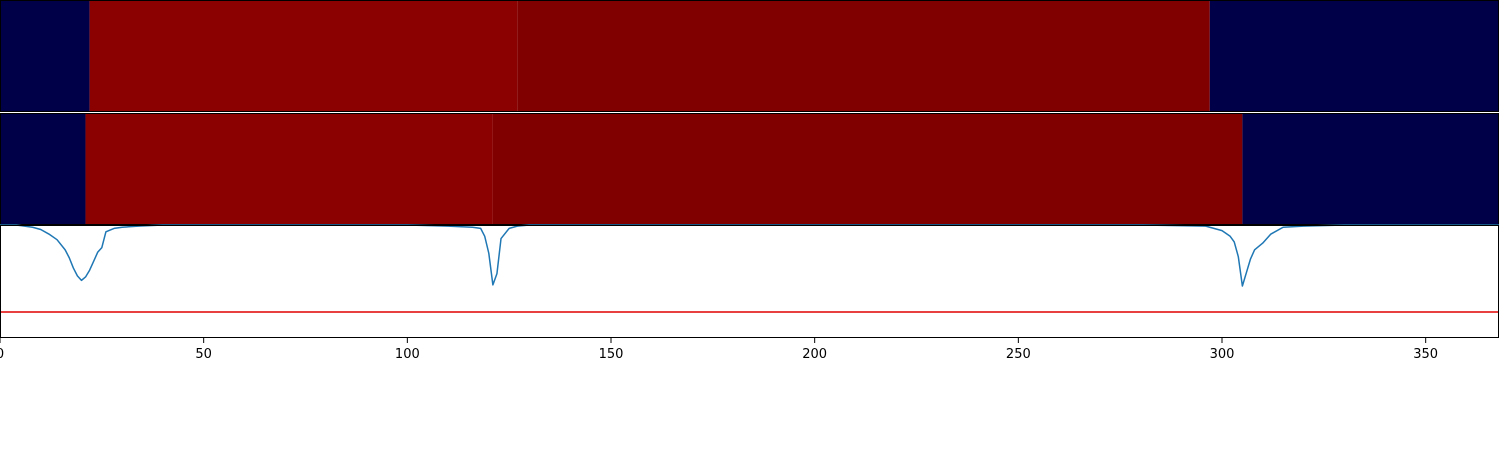 This screenshot has height=450, width=1500. Describe the element at coordinates (611, 354) in the screenshot. I see `x-tick-label: 150` at that location.